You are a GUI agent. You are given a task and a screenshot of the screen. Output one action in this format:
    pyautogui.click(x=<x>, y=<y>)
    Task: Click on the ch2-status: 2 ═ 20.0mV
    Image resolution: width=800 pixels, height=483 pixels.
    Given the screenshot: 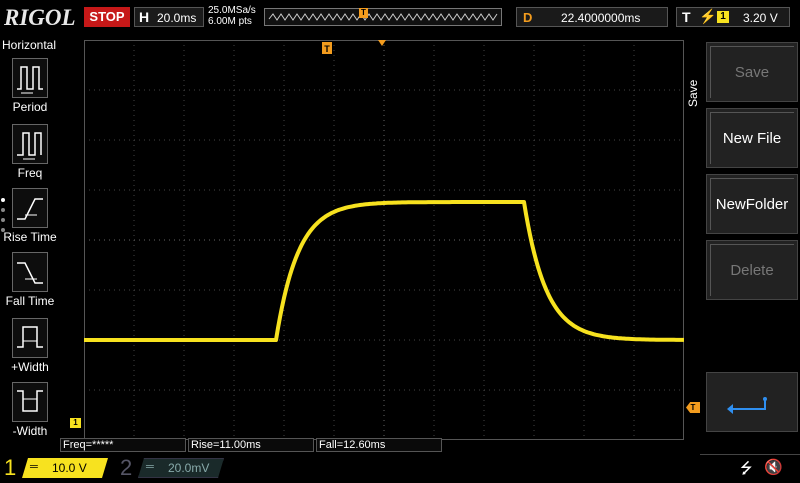 What is the action you would take?
    pyautogui.click(x=171, y=467)
    